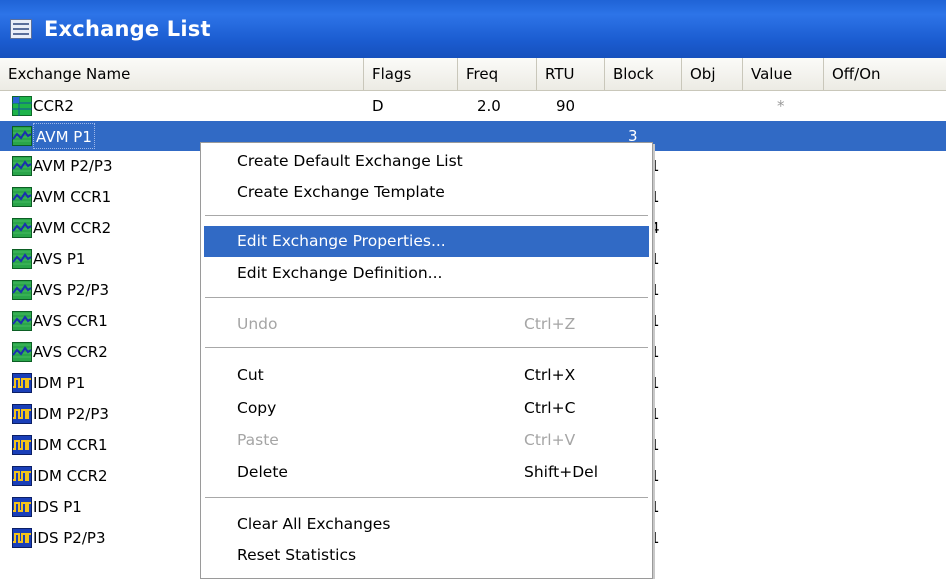  What do you see at coordinates (426, 472) in the screenshot?
I see `menu-item-delete: Delete Shift+Del` at bounding box center [426, 472].